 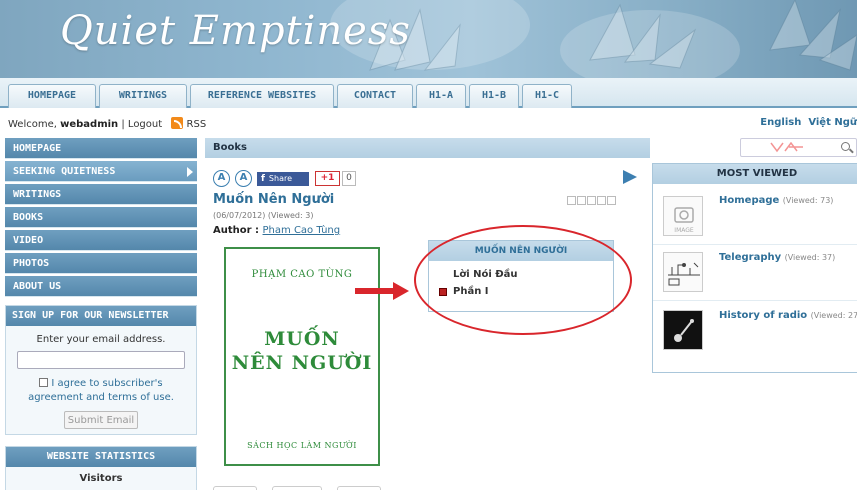 What do you see at coordinates (427, 148) in the screenshot?
I see `breadcrumb: Books` at bounding box center [427, 148].